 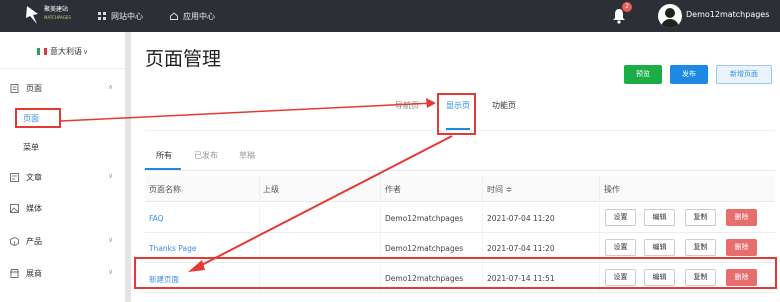 I want to click on nav-website-label: 网站中心, so click(x=127, y=16).